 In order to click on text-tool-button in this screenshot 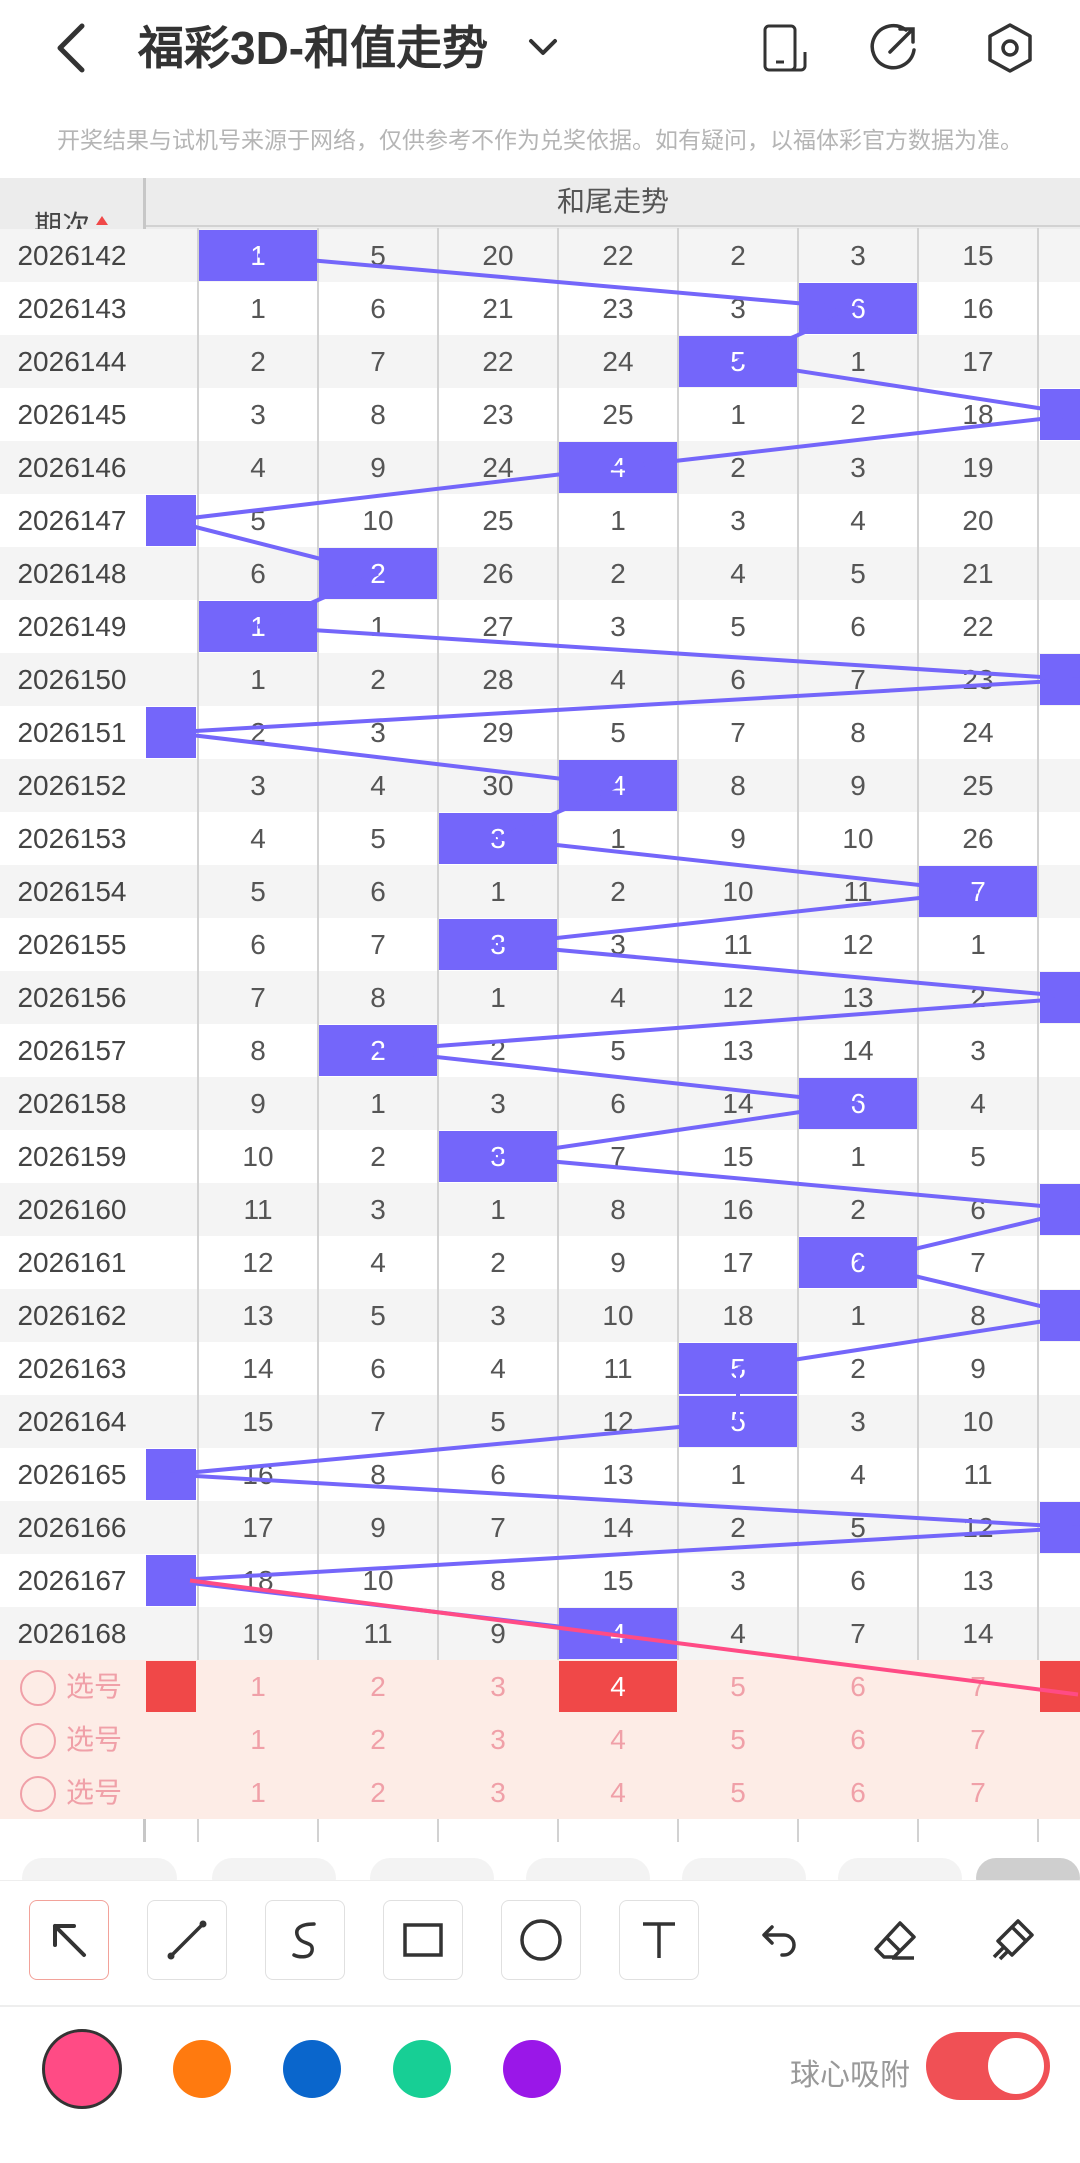, I will do `click(659, 1940)`.